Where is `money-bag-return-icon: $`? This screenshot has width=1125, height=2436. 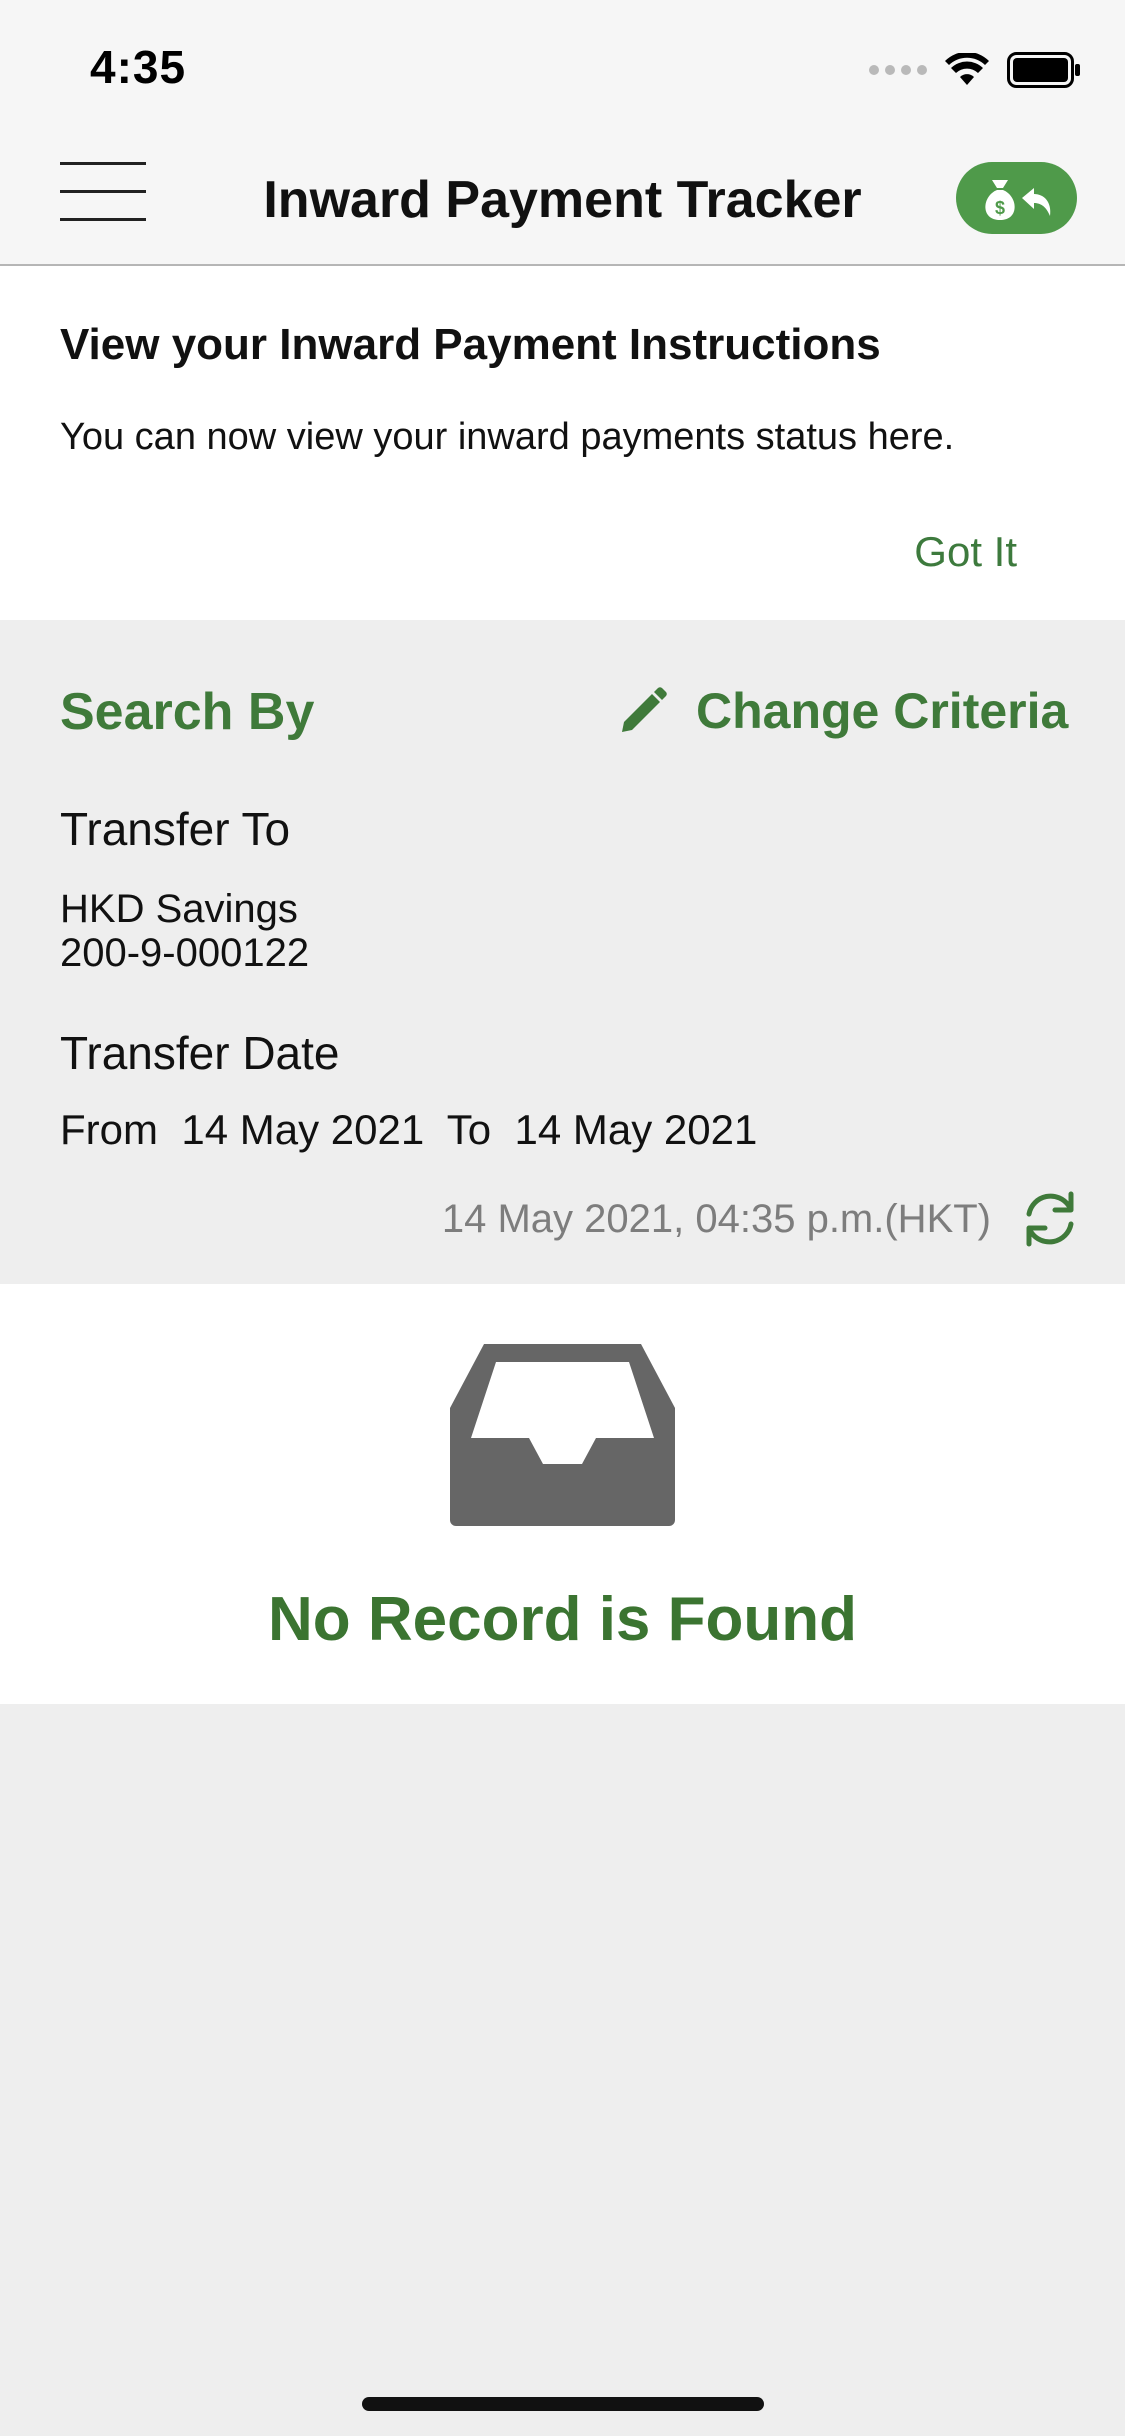 money-bag-return-icon: $ is located at coordinates (1017, 200).